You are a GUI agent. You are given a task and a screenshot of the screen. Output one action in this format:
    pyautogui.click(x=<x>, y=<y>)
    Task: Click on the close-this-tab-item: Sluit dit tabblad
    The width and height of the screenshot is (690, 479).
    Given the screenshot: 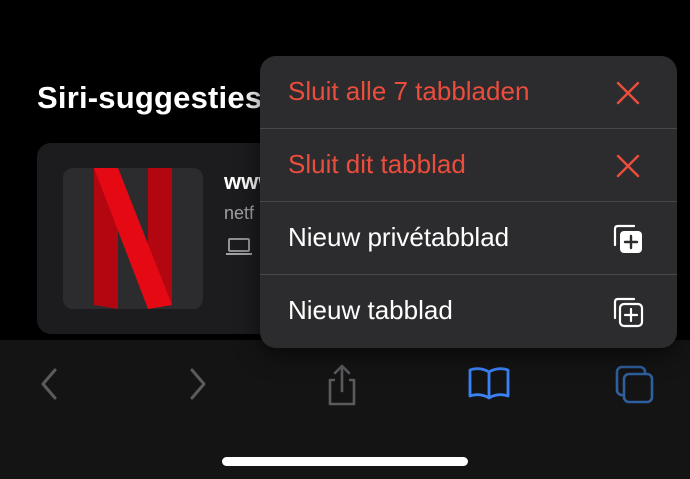 What is the action you would take?
    pyautogui.click(x=468, y=165)
    